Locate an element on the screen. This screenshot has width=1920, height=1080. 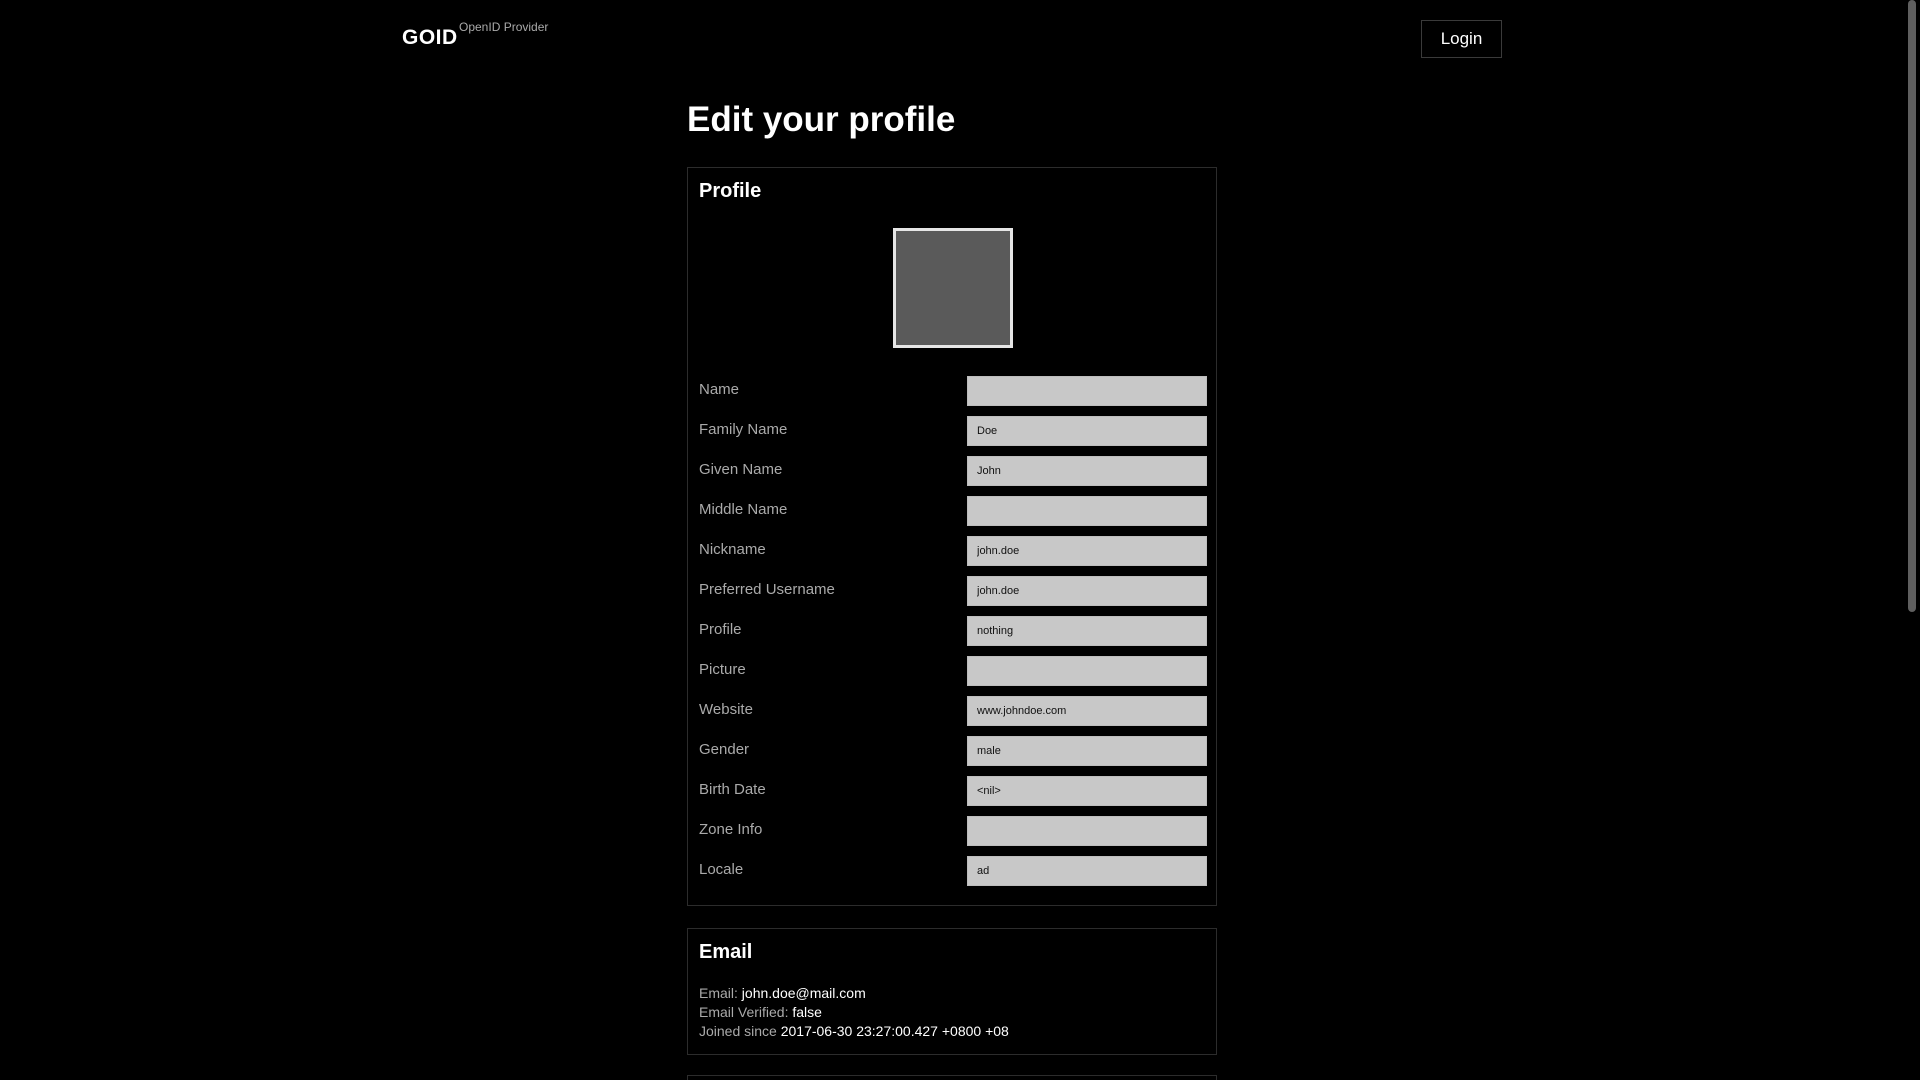
login-button: Login is located at coordinates (1461, 39).